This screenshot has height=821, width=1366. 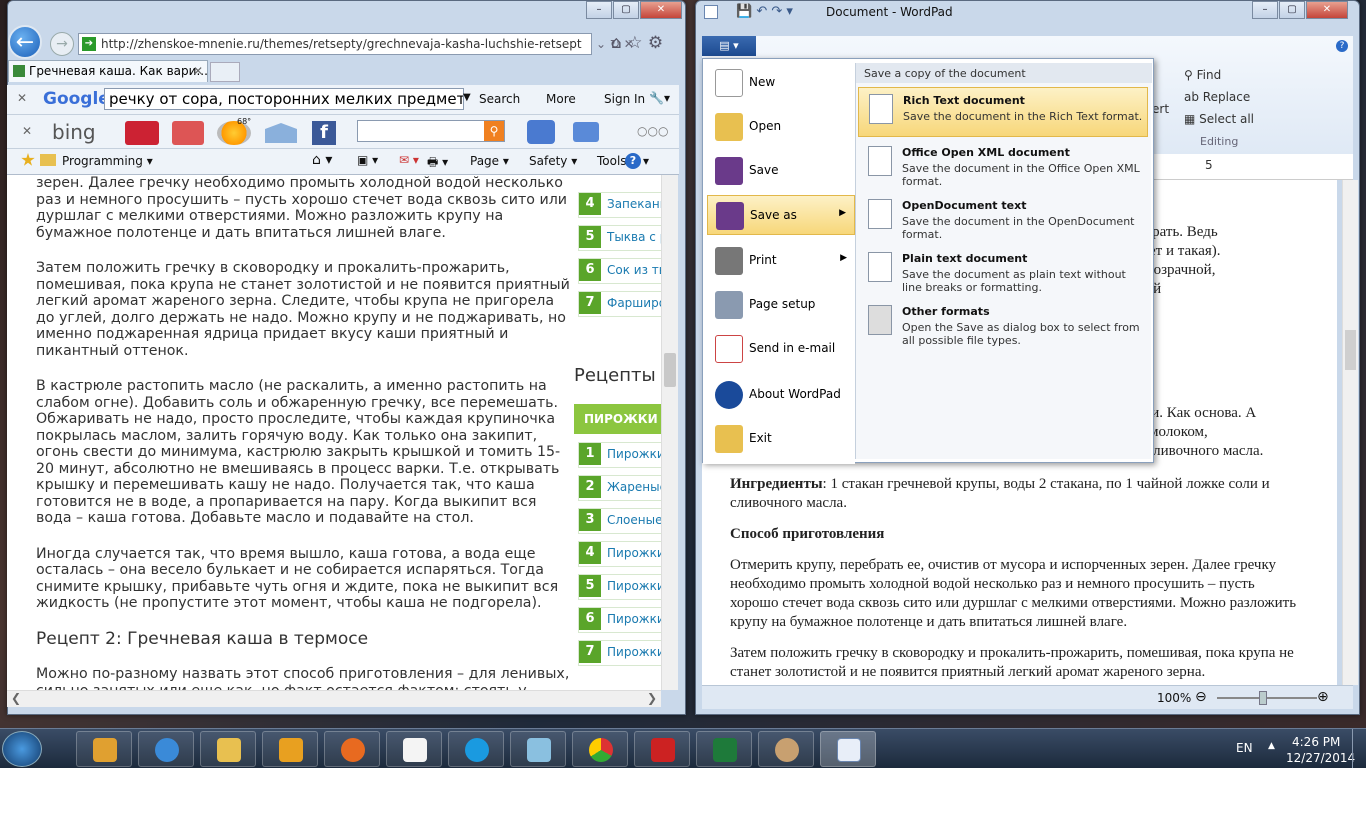 I want to click on zoom-in-icon: ⊕, so click(x=1323, y=697).